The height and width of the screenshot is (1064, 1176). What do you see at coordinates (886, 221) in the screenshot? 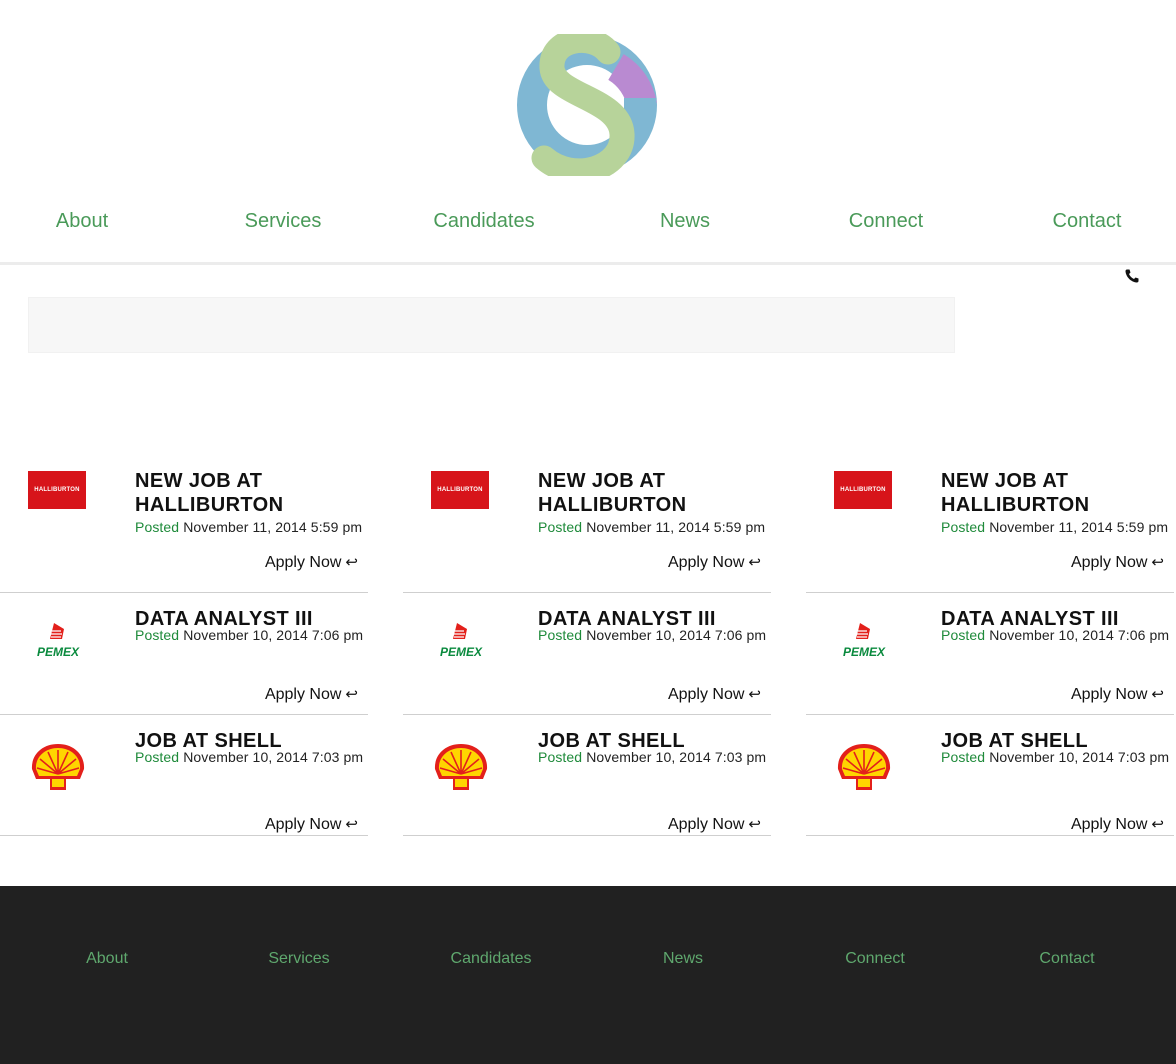
I see `nav-connect: Connect` at bounding box center [886, 221].